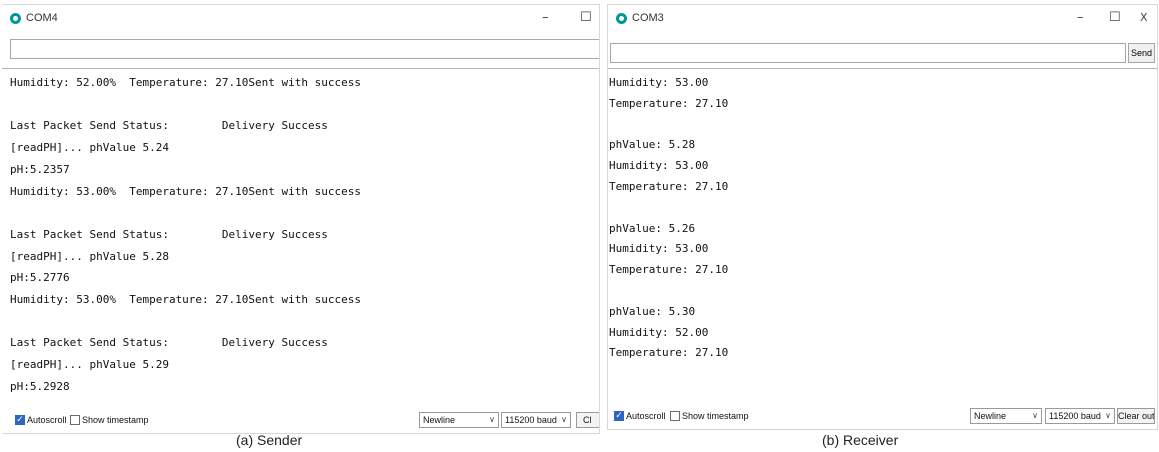 The image size is (1159, 452). Describe the element at coordinates (1075, 416) in the screenshot. I see `receiver-baud-value: 115200 baud` at that location.